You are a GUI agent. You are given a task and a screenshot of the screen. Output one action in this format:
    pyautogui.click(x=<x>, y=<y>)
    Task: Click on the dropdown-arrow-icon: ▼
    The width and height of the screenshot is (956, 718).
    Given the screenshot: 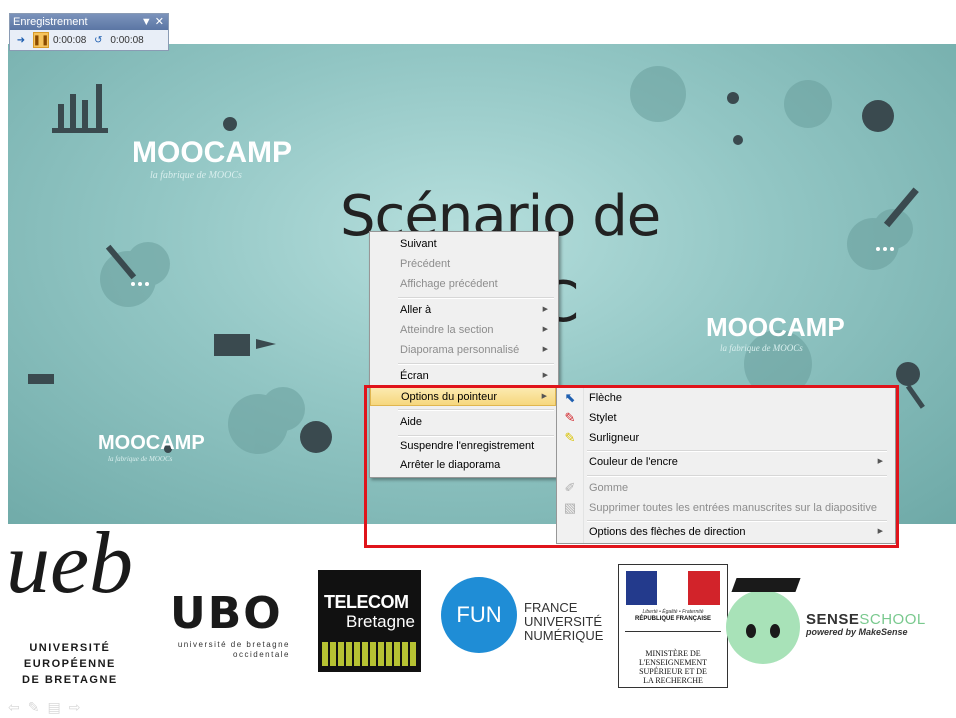 What is the action you would take?
    pyautogui.click(x=146, y=22)
    